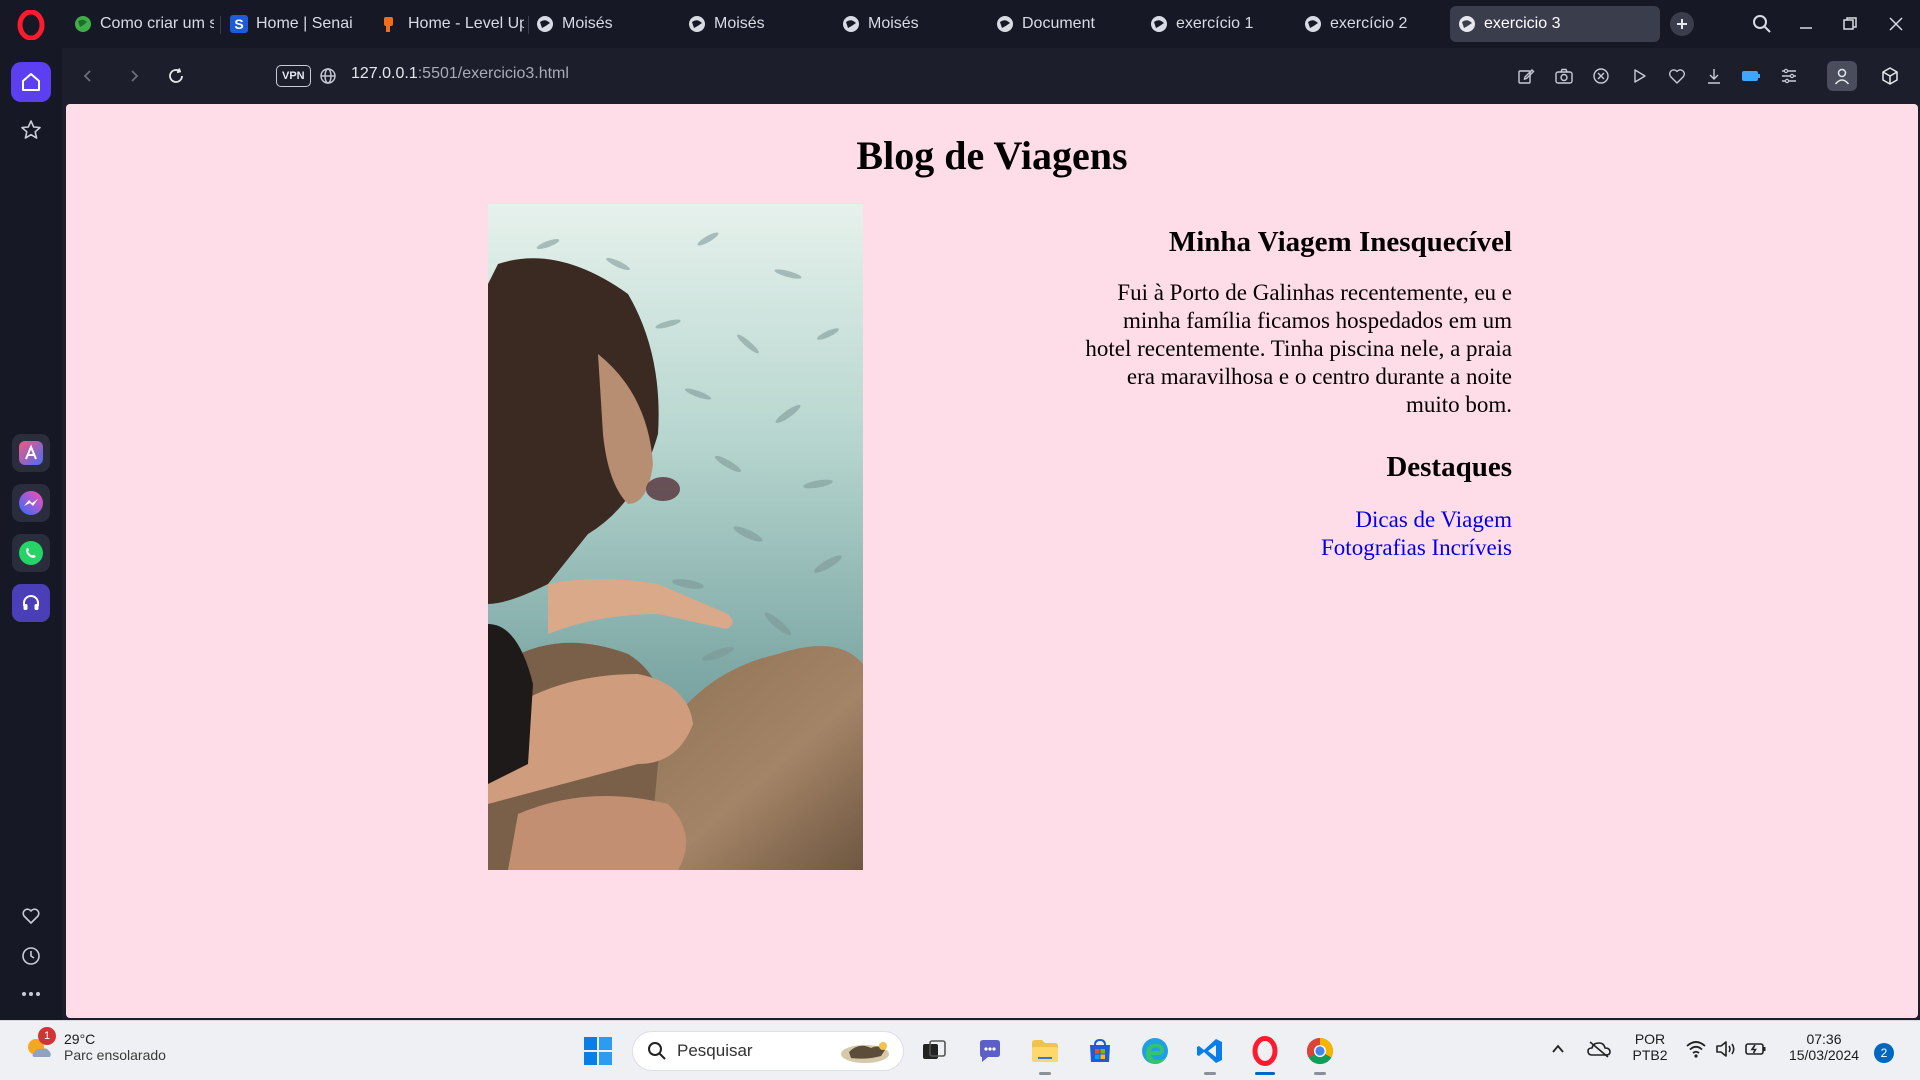 The width and height of the screenshot is (1920, 1080). What do you see at coordinates (157, 23) in the screenshot?
I see `tab-title: Como criar um sli` at bounding box center [157, 23].